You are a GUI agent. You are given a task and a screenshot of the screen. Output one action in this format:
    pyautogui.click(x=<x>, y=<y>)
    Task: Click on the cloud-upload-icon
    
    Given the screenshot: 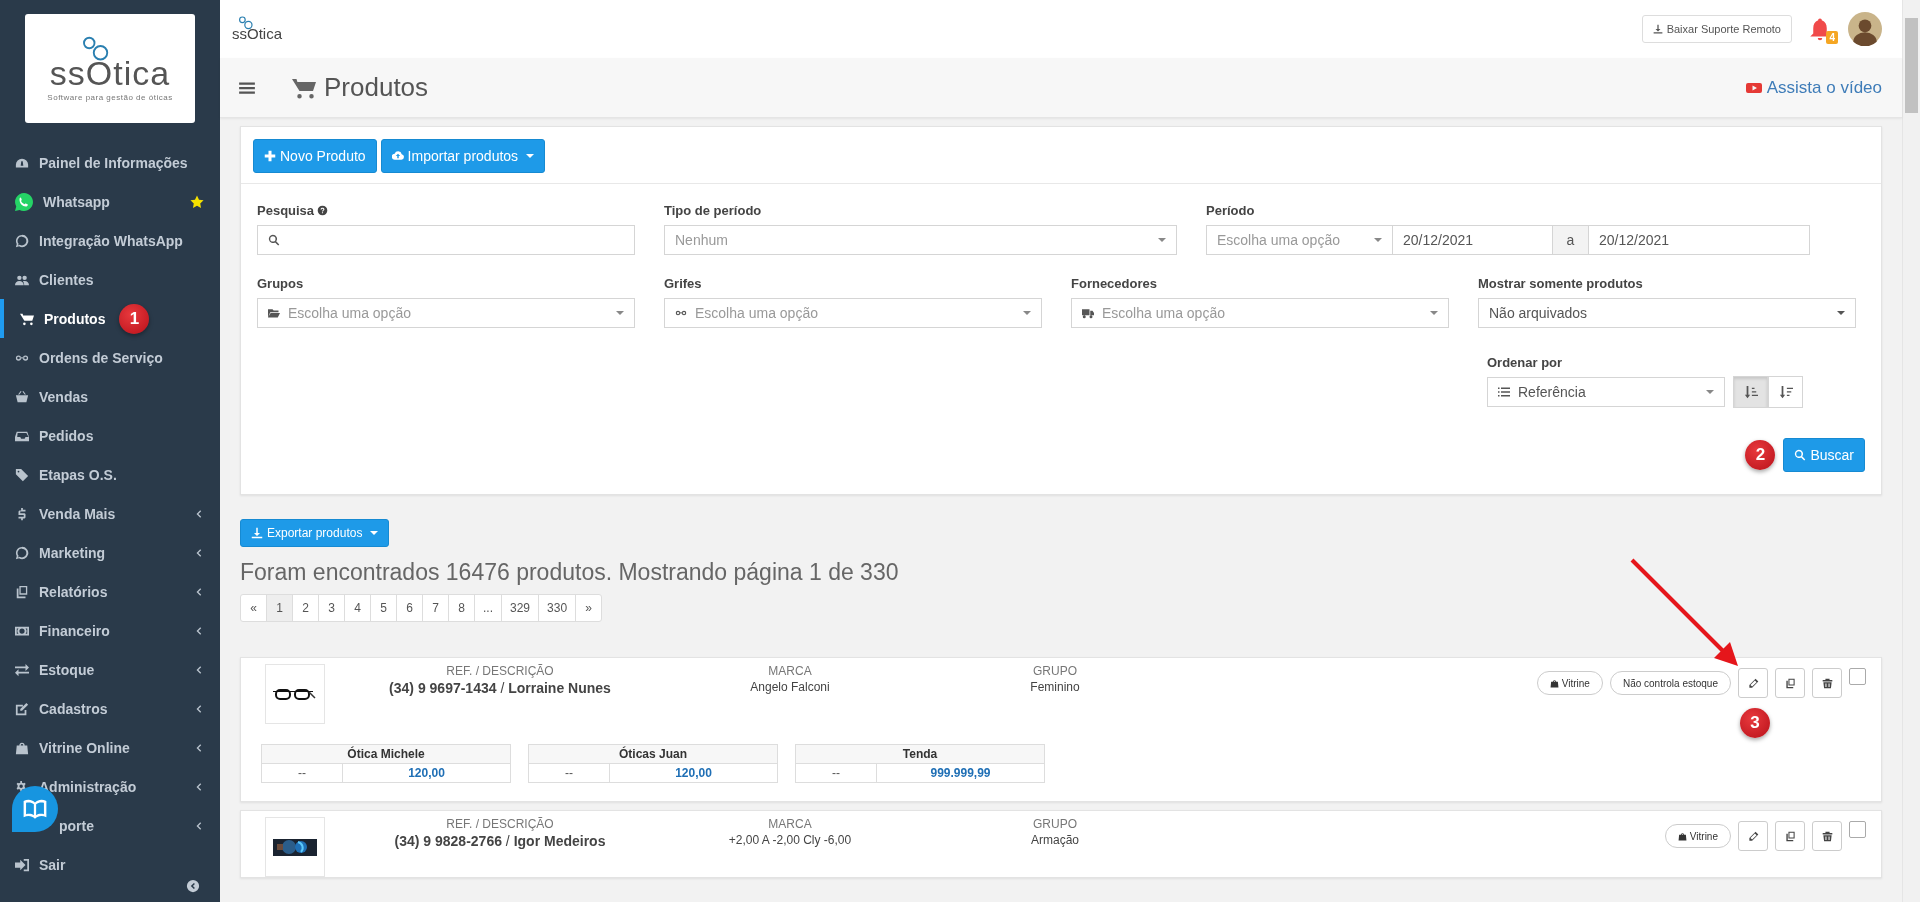 What is the action you would take?
    pyautogui.click(x=397, y=156)
    